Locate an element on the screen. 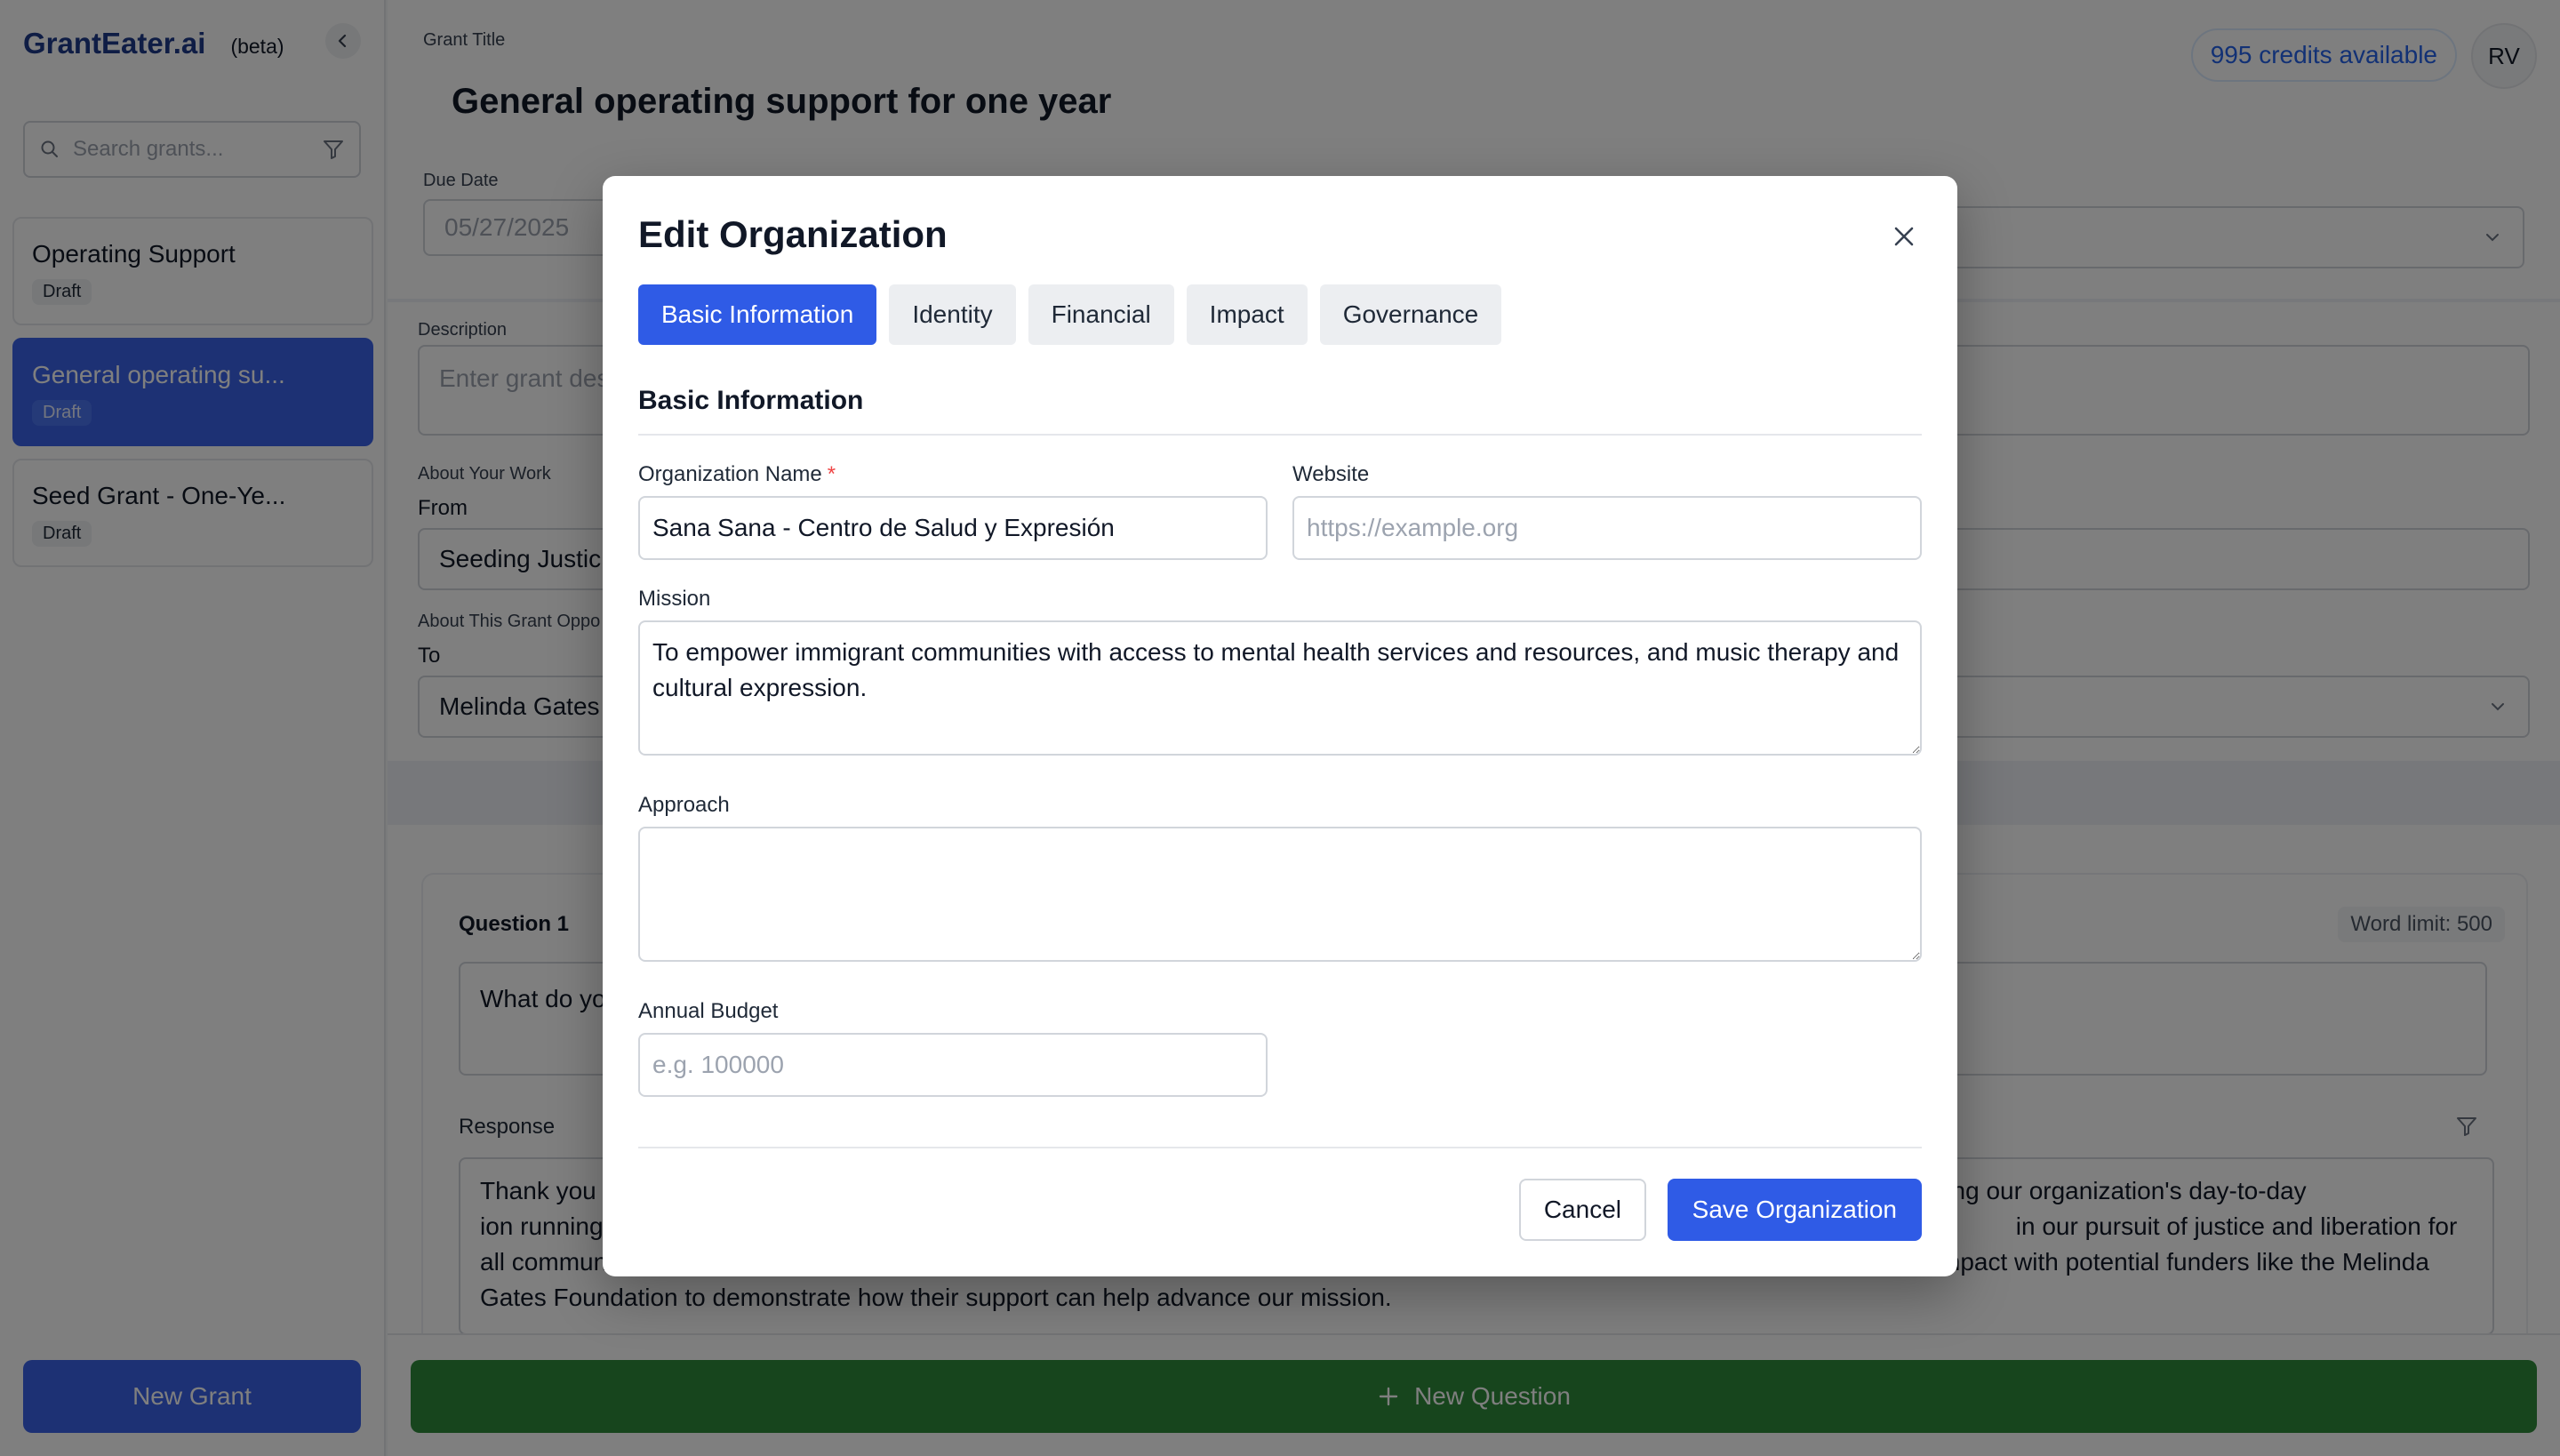 This screenshot has height=1456, width=2560. section-divider is located at coordinates (1280, 435).